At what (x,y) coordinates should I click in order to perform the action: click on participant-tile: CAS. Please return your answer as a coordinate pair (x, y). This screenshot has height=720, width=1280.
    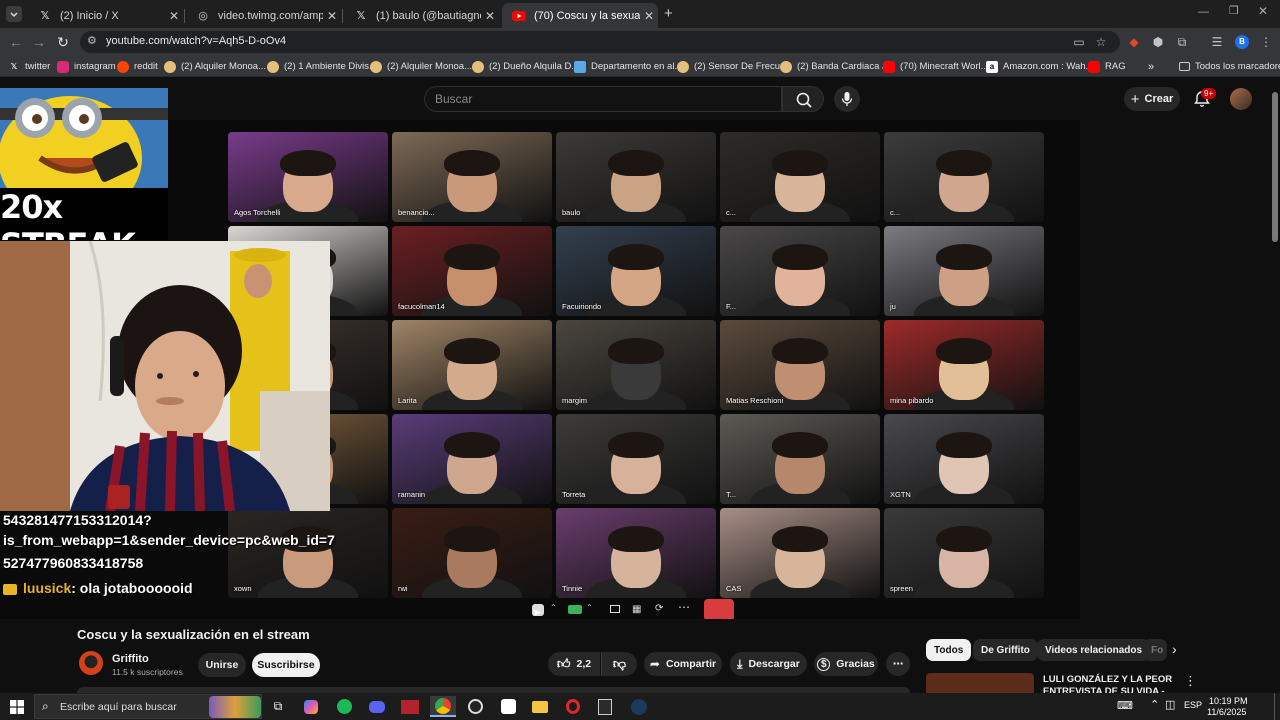
    Looking at the image, I should click on (800, 553).